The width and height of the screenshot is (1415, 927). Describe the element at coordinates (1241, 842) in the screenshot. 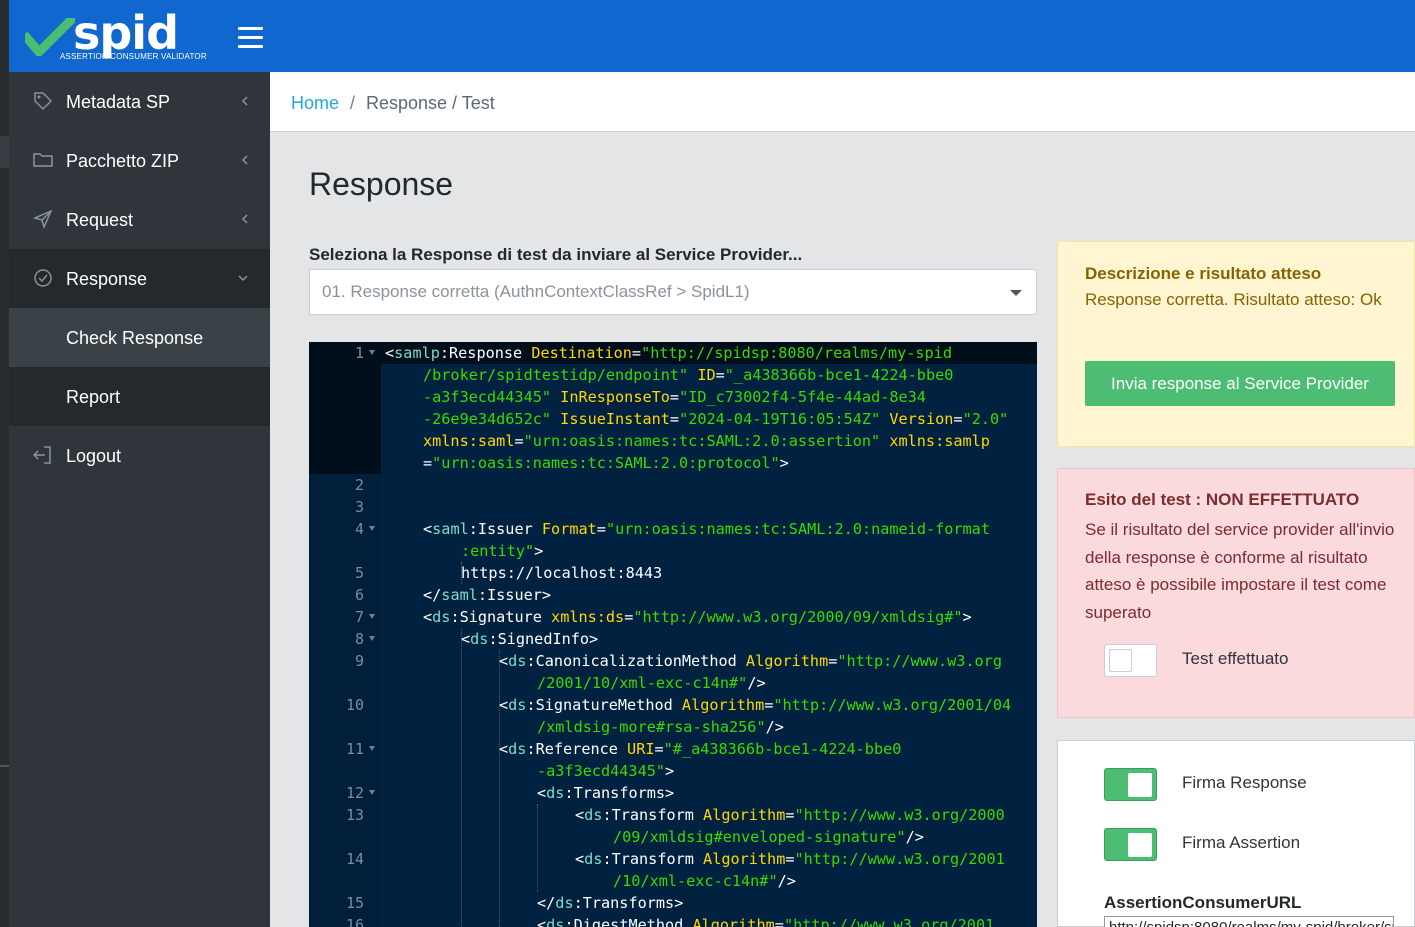

I see `sign-assertion-label: Firma Assertion` at that location.